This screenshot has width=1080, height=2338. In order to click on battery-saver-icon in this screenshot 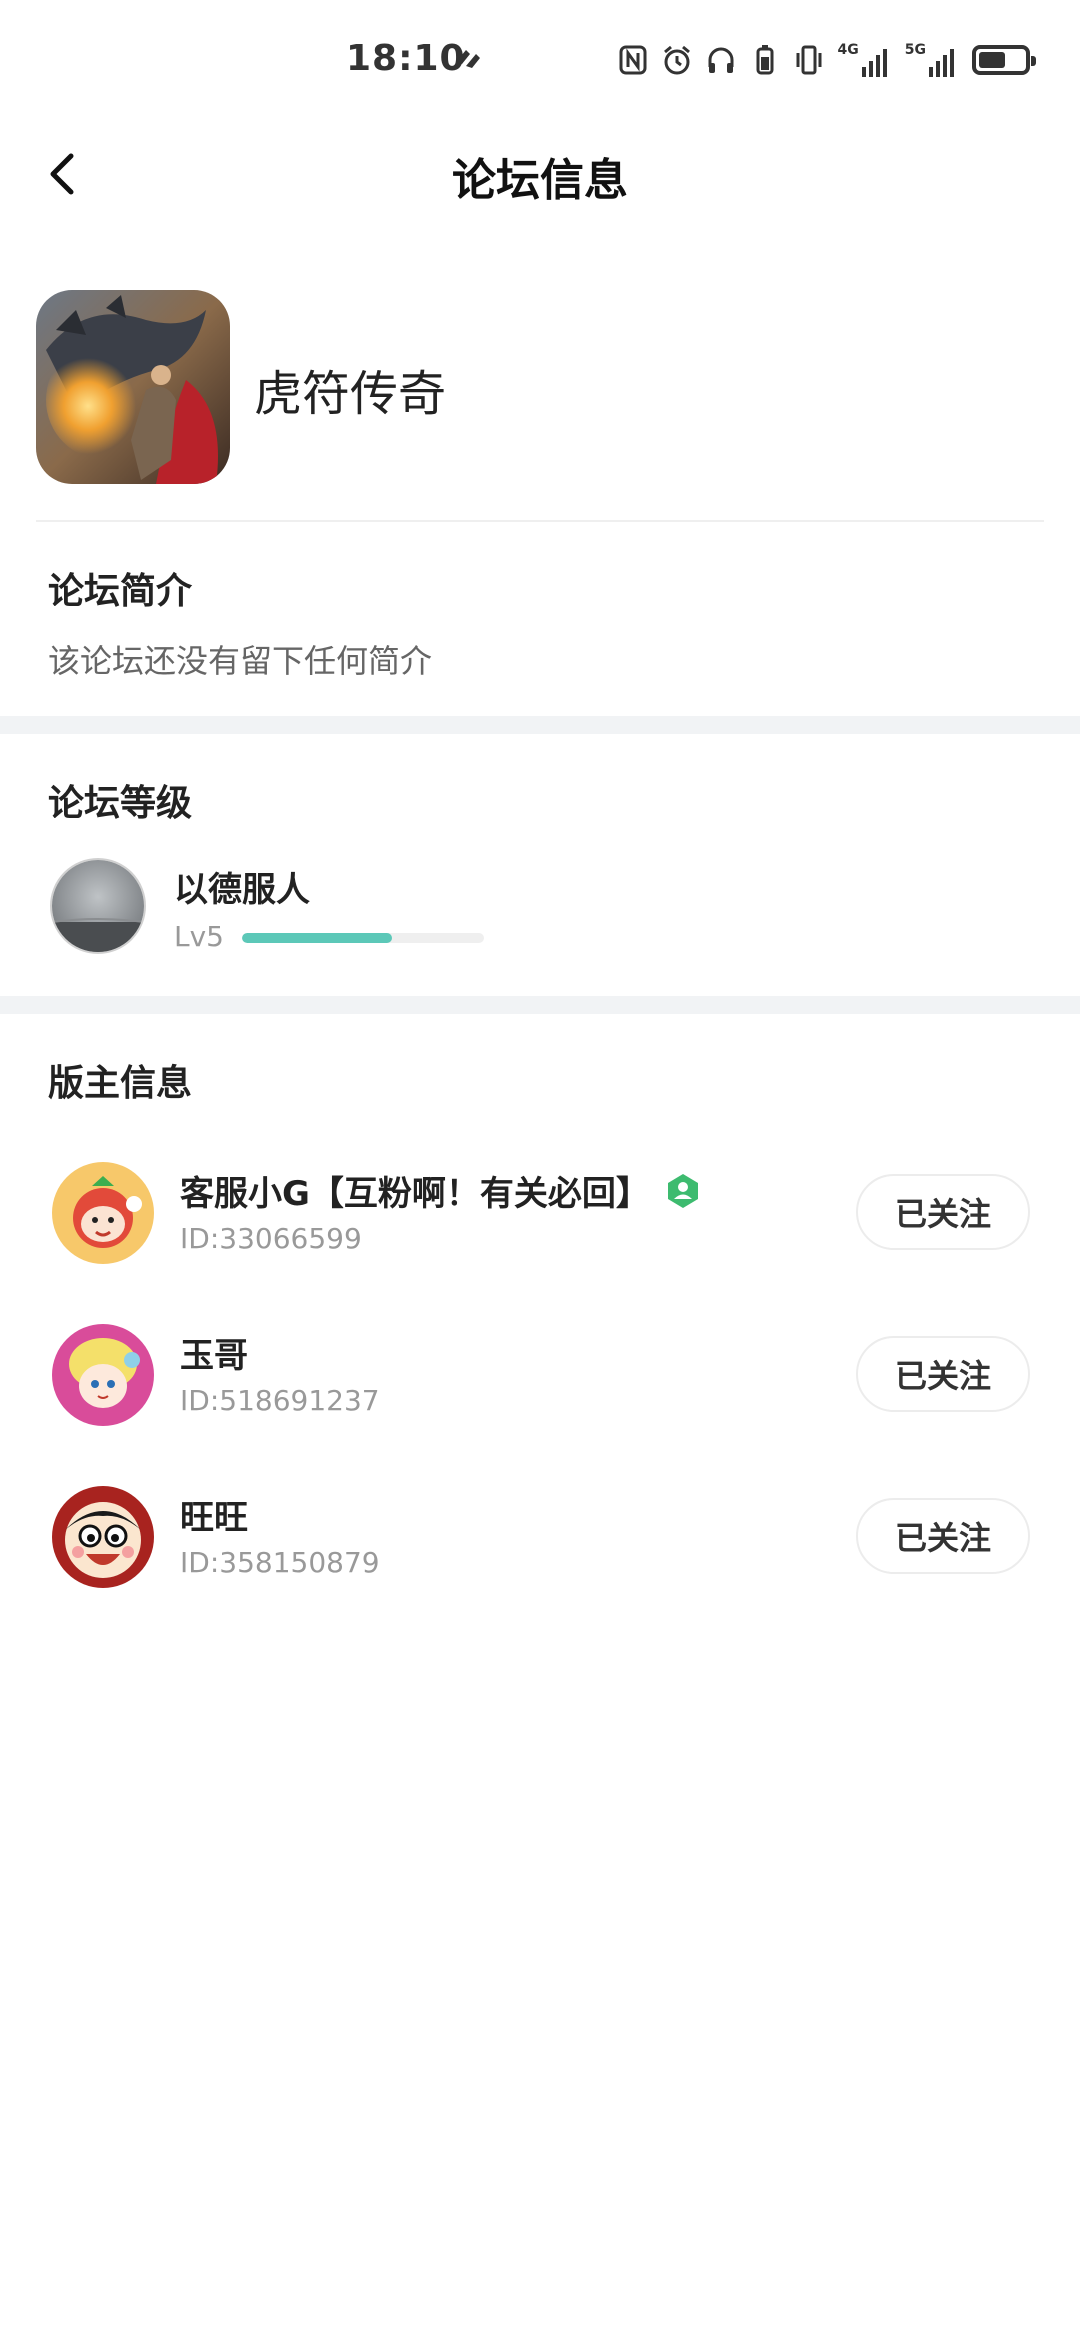, I will do `click(765, 60)`.